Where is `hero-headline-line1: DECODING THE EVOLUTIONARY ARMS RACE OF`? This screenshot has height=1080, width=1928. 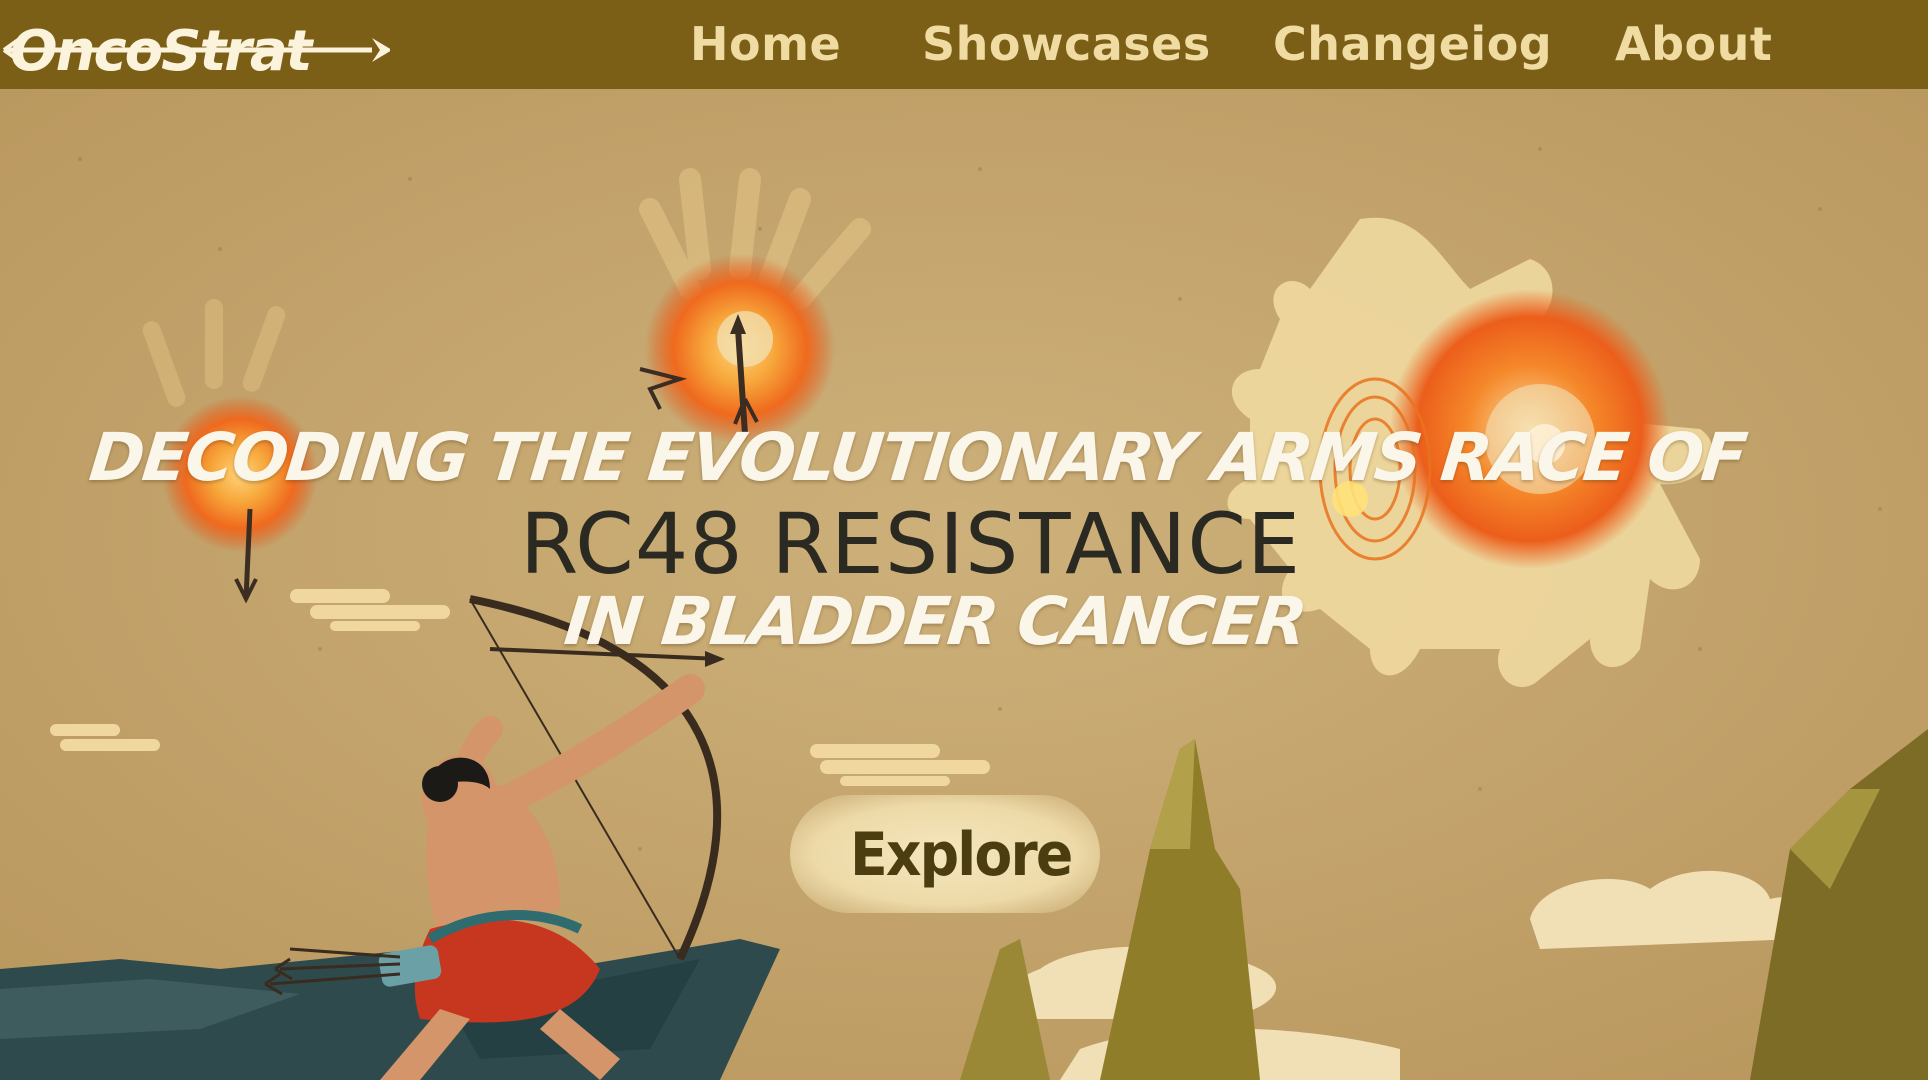
hero-headline-line1: DECODING THE EVOLUTIONARY ARMS RACE OF is located at coordinates (917, 457).